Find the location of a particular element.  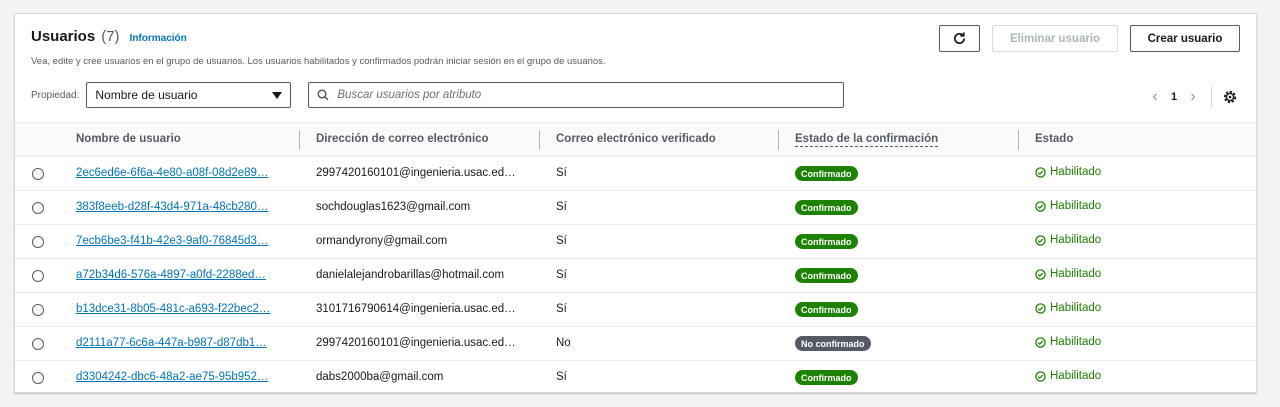

email-cell: danielalejandrobarillas@hotmail.com is located at coordinates (410, 275).